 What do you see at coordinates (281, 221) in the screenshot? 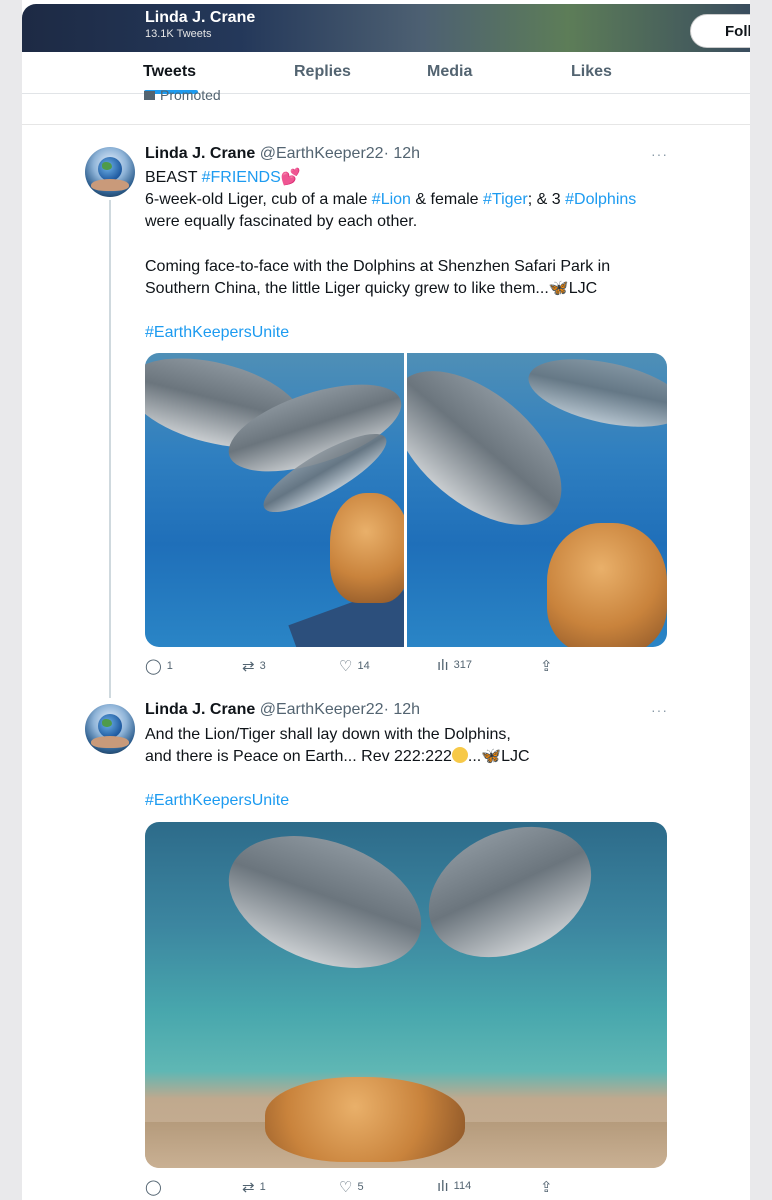
I see `tweet-text-line: were equally fascinated by each other.` at bounding box center [281, 221].